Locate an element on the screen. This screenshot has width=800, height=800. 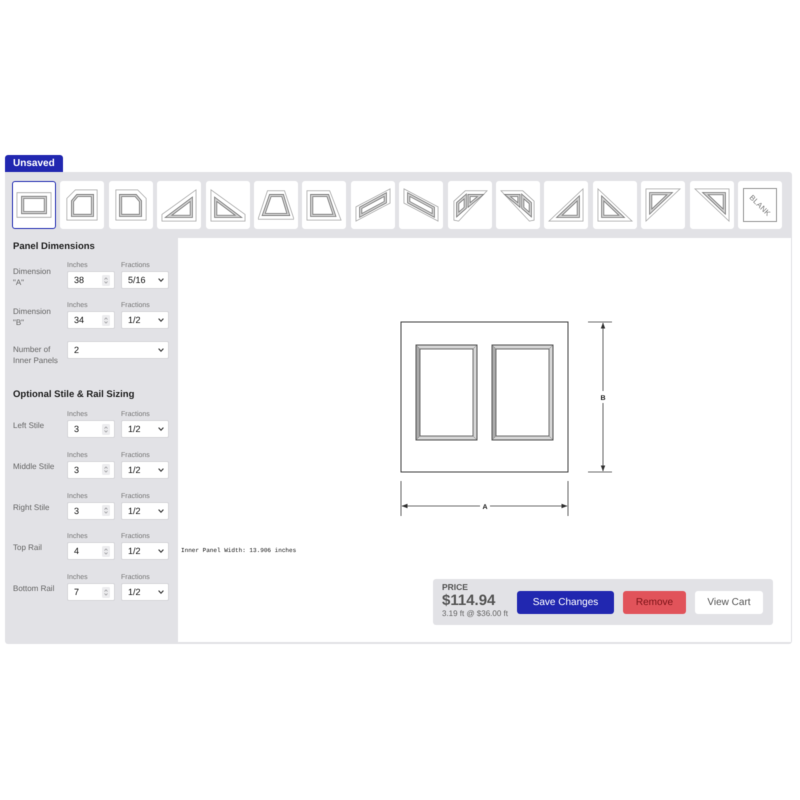
inches-input: 38 is located at coordinates (91, 280).